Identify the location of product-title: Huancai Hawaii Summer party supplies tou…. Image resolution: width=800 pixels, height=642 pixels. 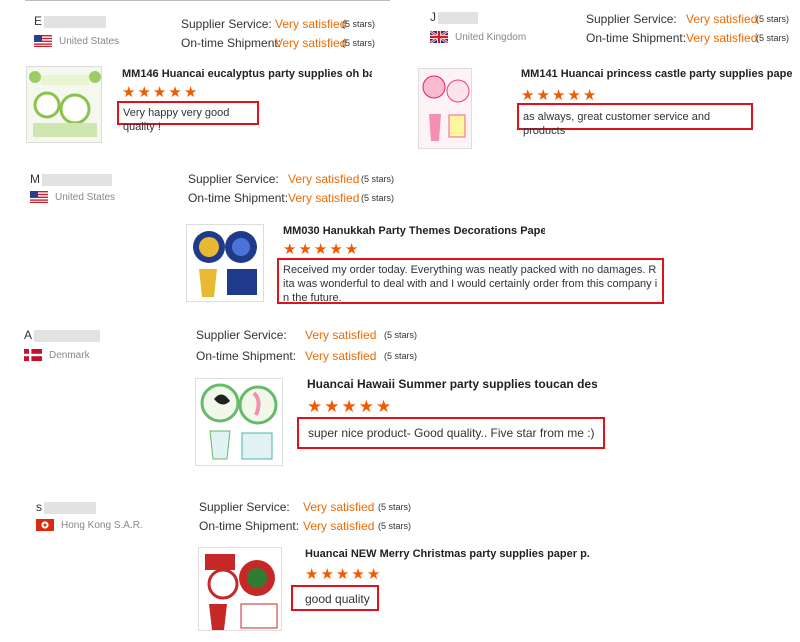
(452, 384).